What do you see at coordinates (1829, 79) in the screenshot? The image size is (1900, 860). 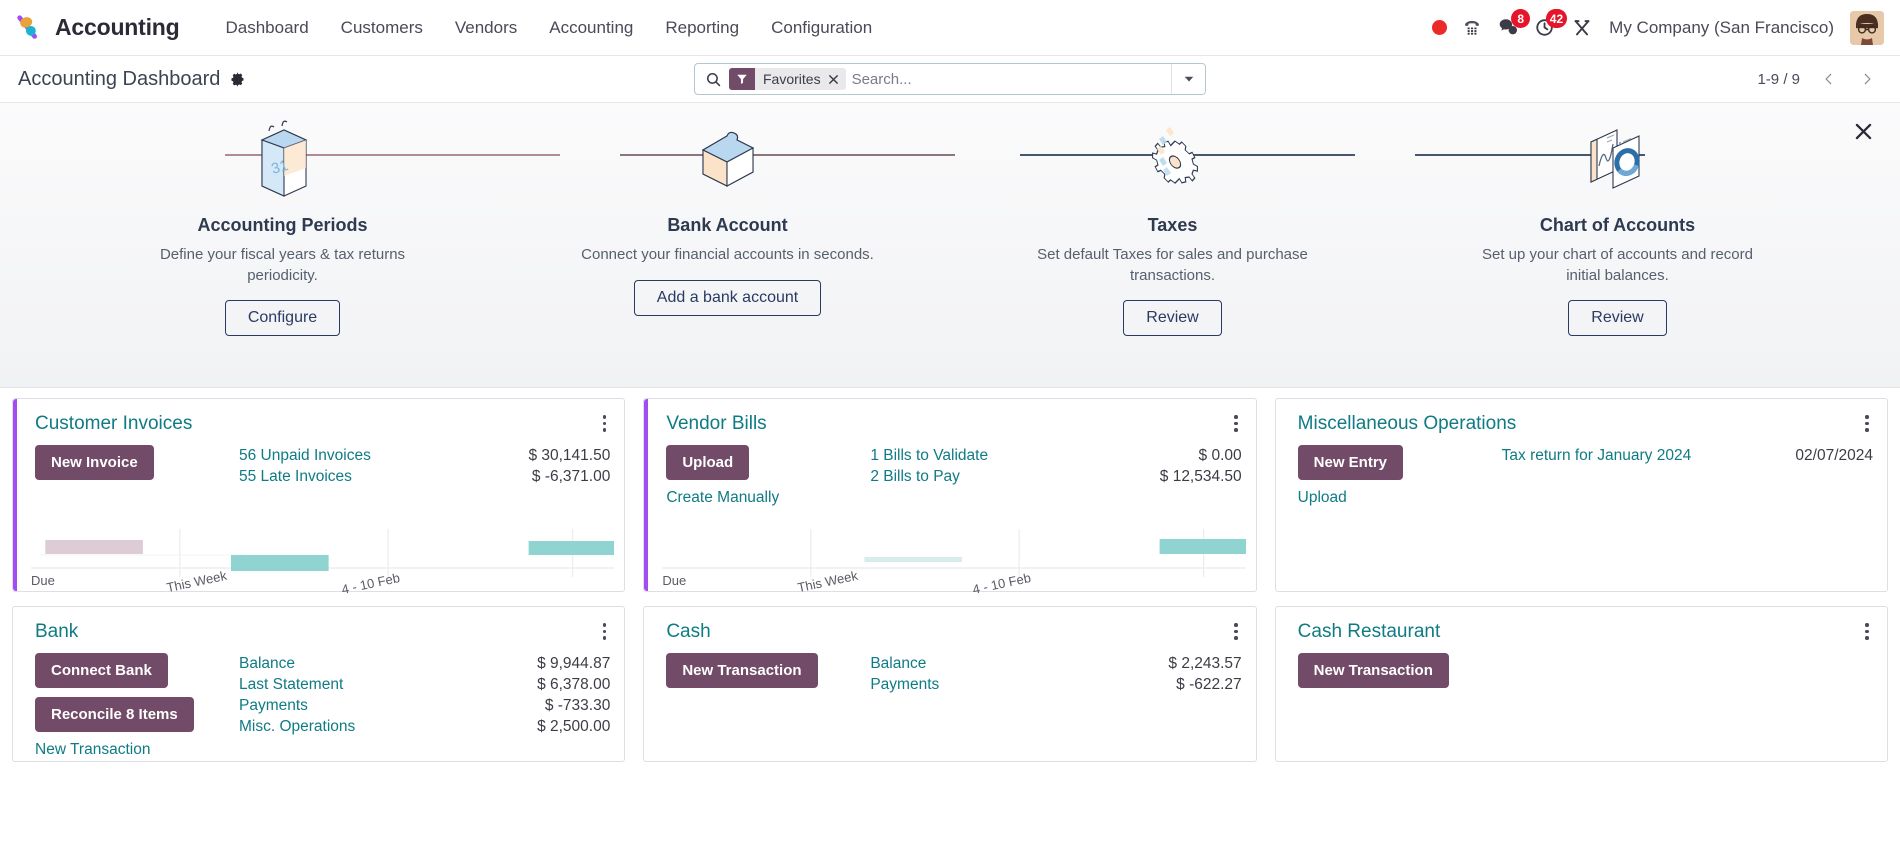 I see `pager-previous-button` at bounding box center [1829, 79].